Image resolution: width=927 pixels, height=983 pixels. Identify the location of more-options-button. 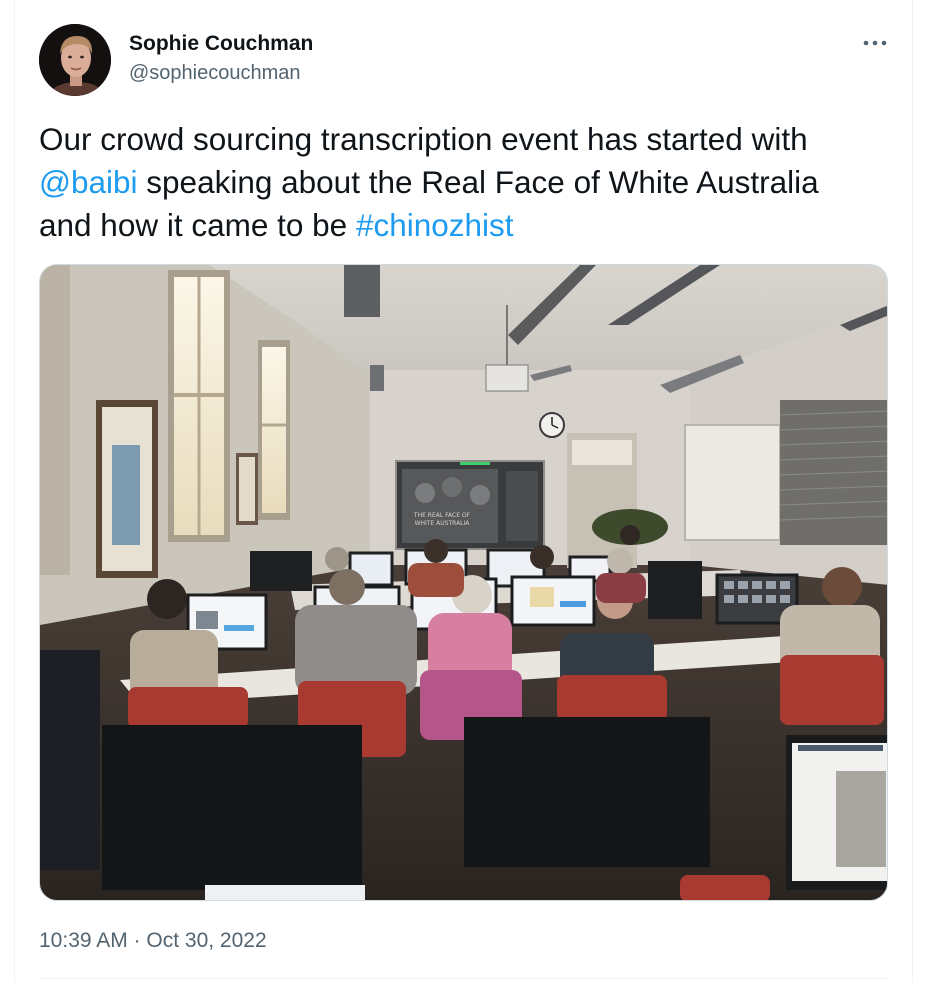
(875, 43).